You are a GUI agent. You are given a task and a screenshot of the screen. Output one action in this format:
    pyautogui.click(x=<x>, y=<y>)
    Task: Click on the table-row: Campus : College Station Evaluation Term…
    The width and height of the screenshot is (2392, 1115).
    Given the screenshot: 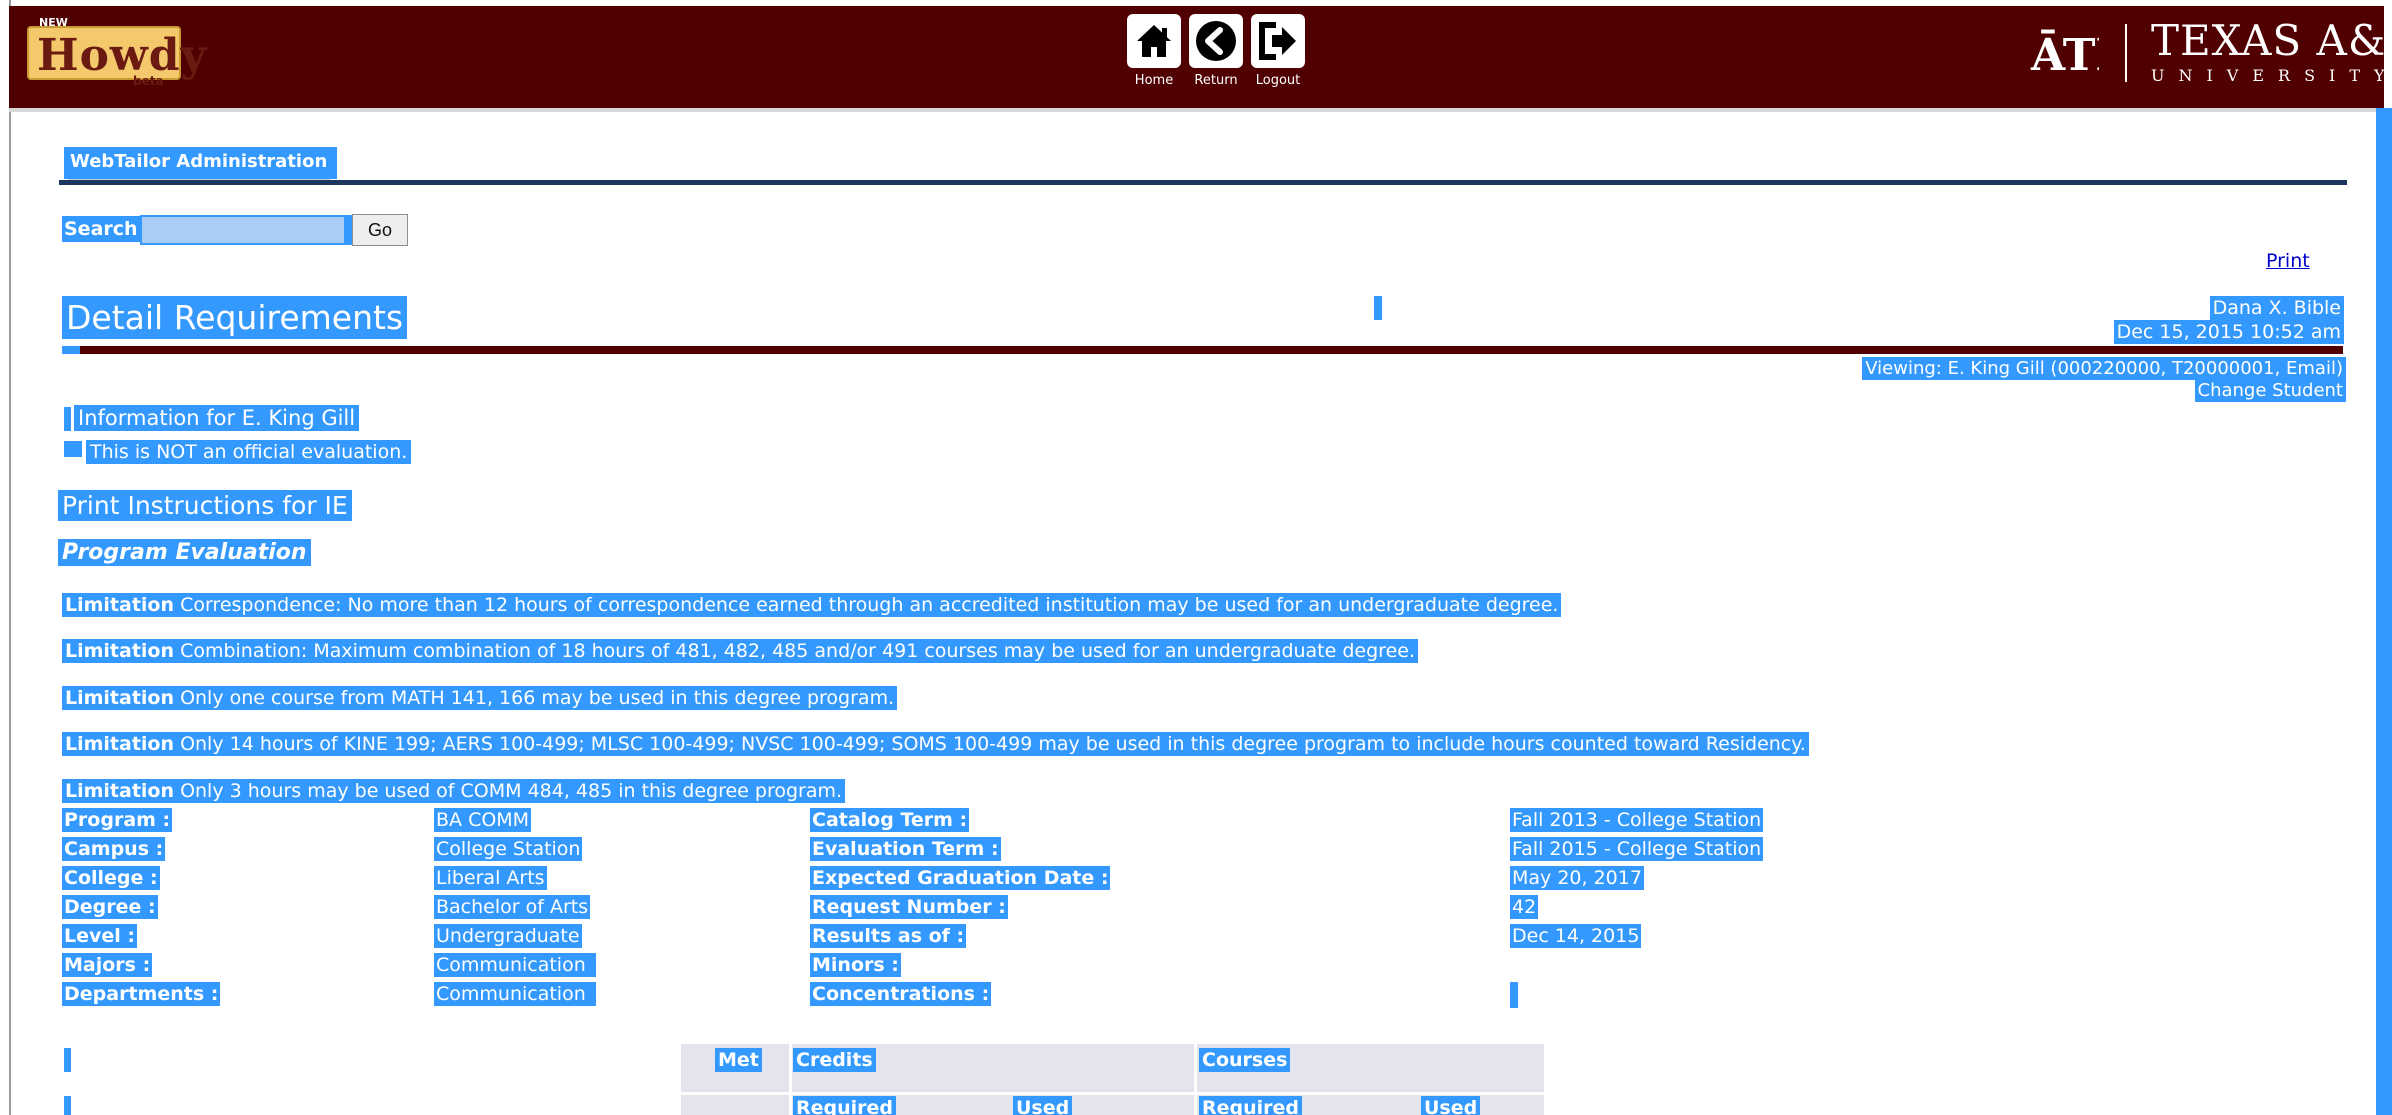 What is the action you would take?
    pyautogui.click(x=962, y=851)
    